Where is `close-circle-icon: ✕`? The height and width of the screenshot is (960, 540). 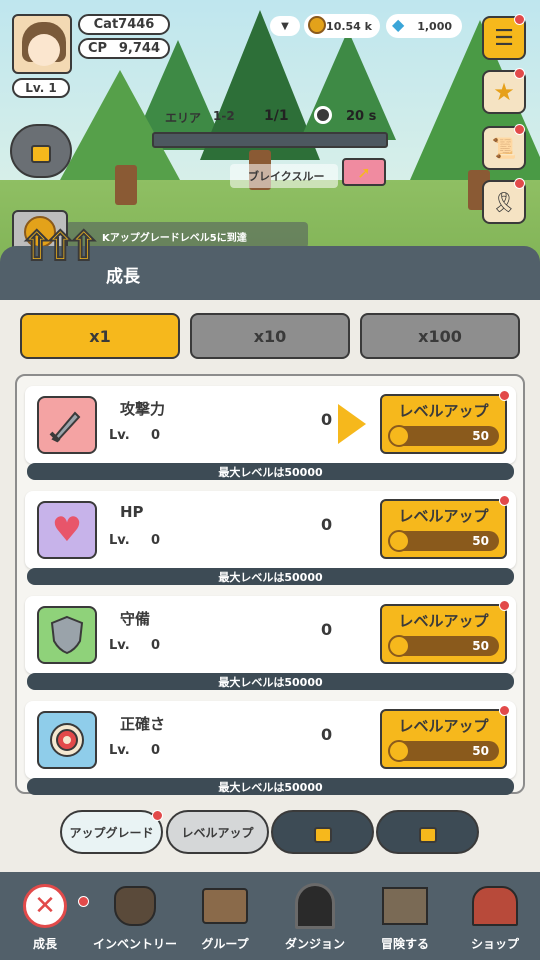
close-circle-icon: ✕ is located at coordinates (45, 906).